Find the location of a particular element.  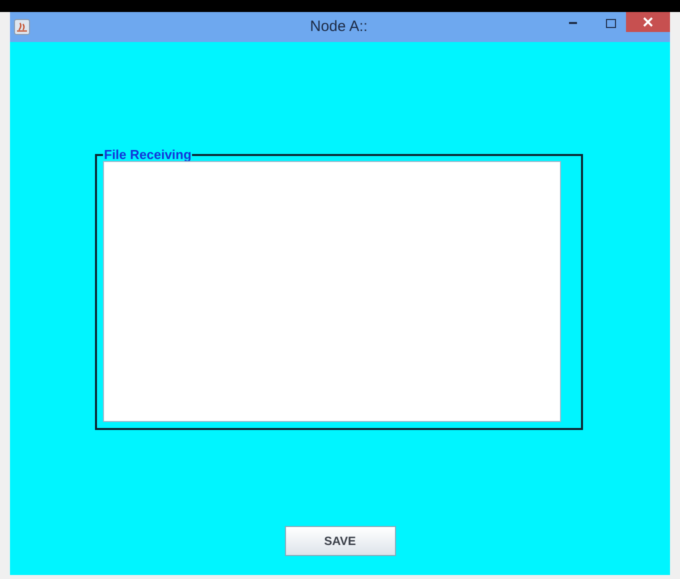

save-button: SAVE is located at coordinates (340, 541).